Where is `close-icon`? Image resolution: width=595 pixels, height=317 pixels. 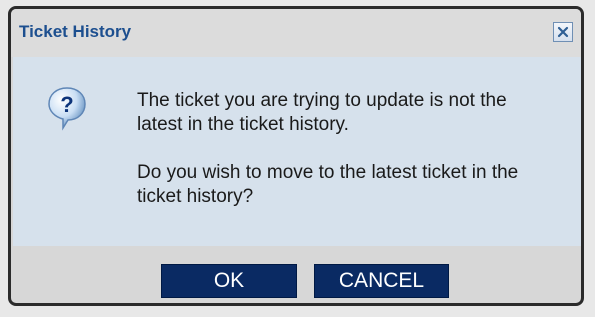
close-icon is located at coordinates (563, 32).